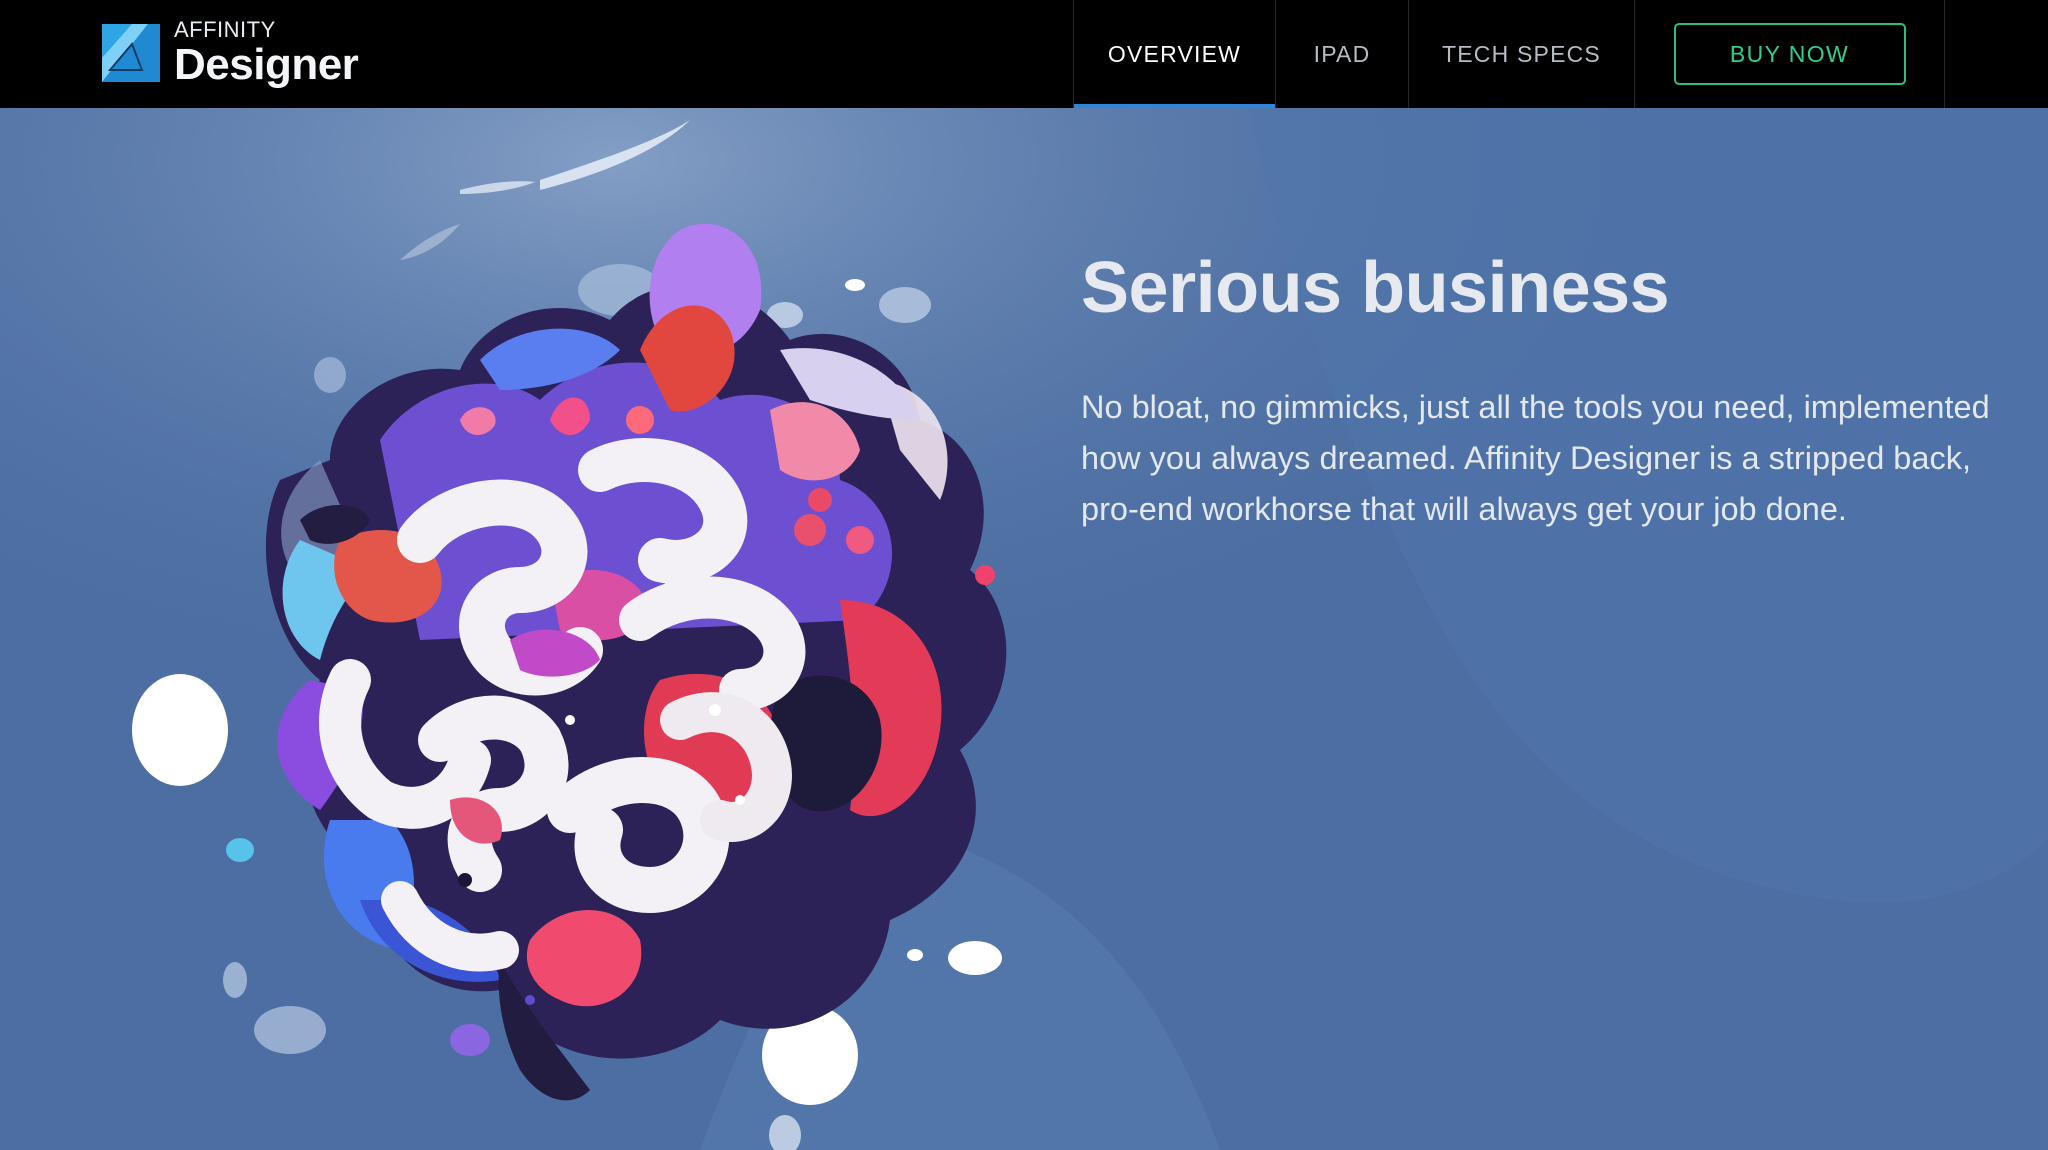  What do you see at coordinates (225, 29) in the screenshot?
I see `logo-product-line: AFFINITY` at bounding box center [225, 29].